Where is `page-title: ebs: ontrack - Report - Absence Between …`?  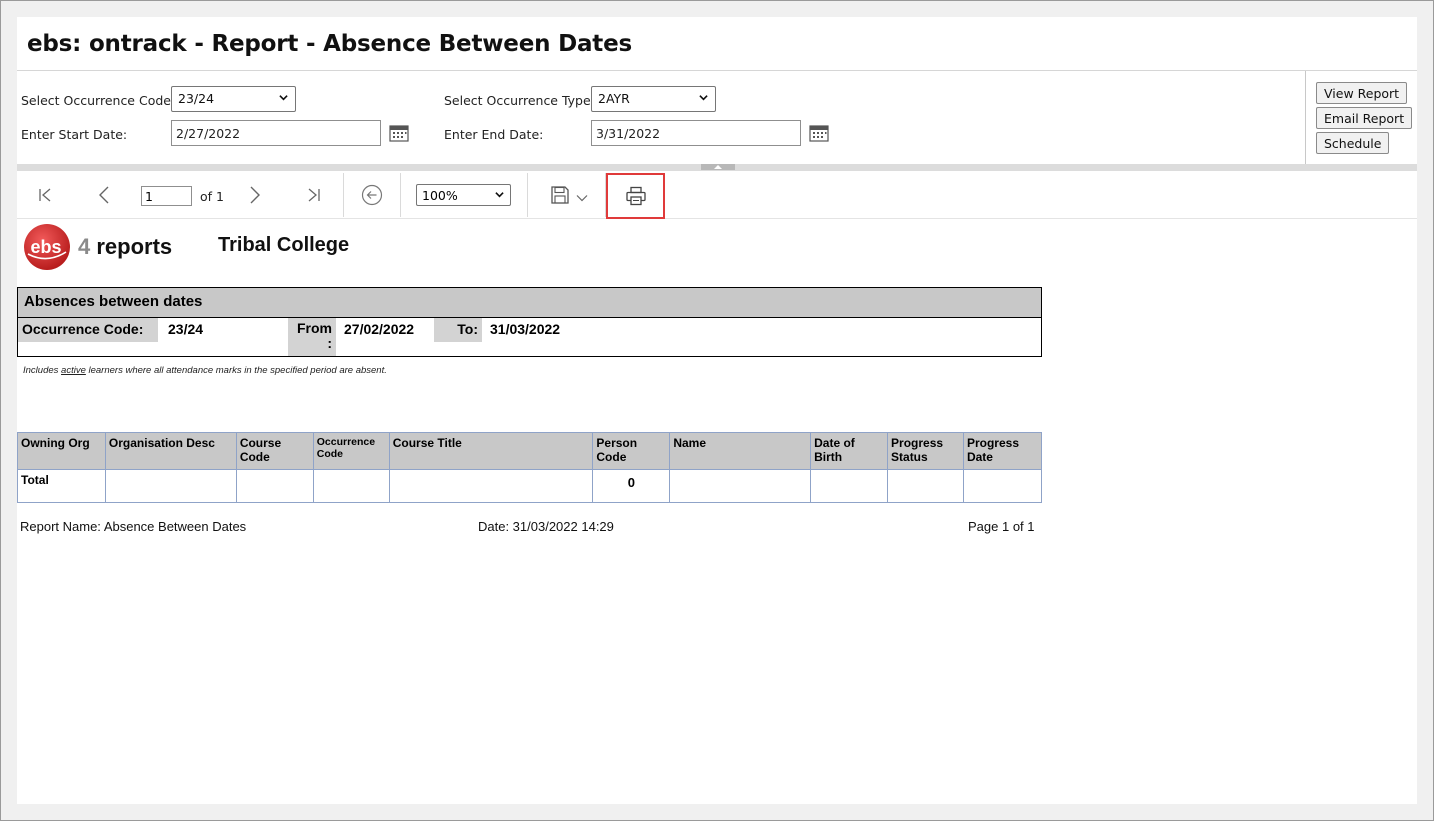
page-title: ebs: ontrack - Report - Absence Between … is located at coordinates (329, 44).